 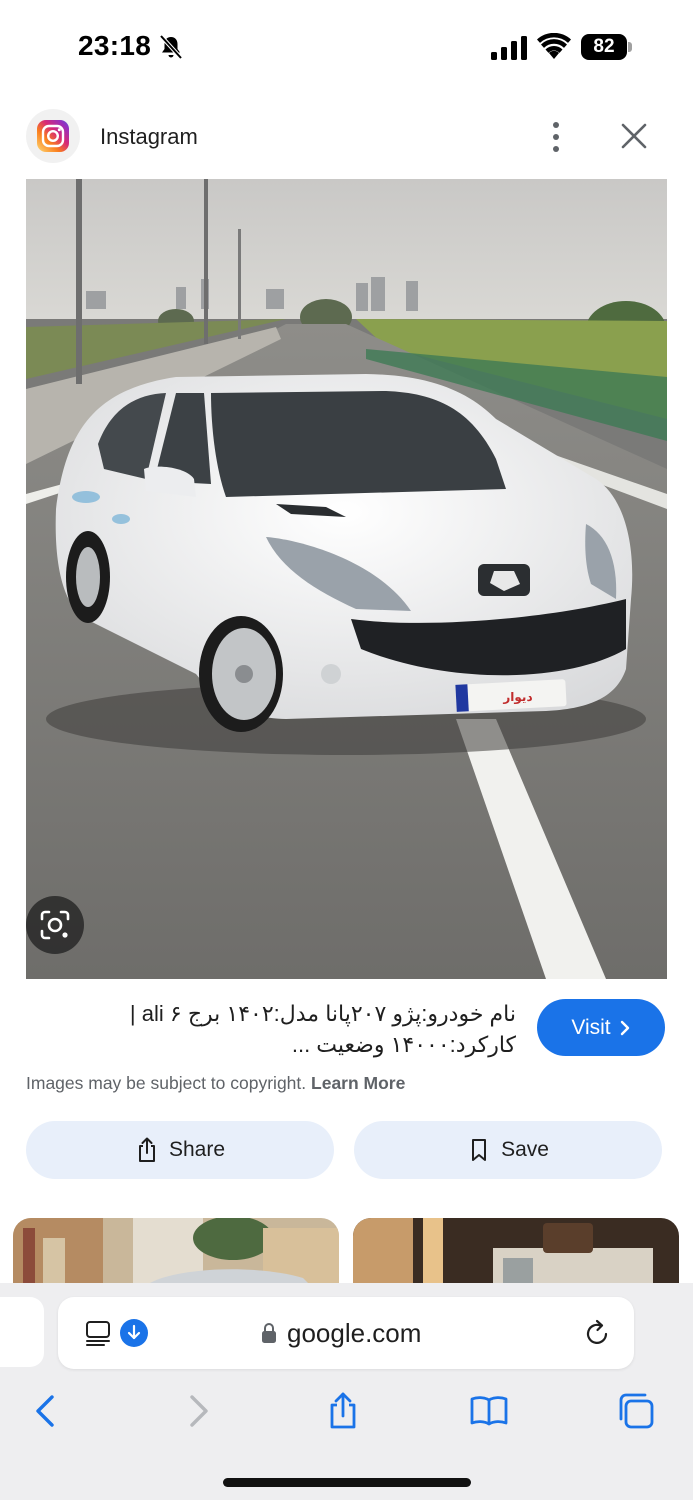 I want to click on back-button, so click(x=46, y=1411).